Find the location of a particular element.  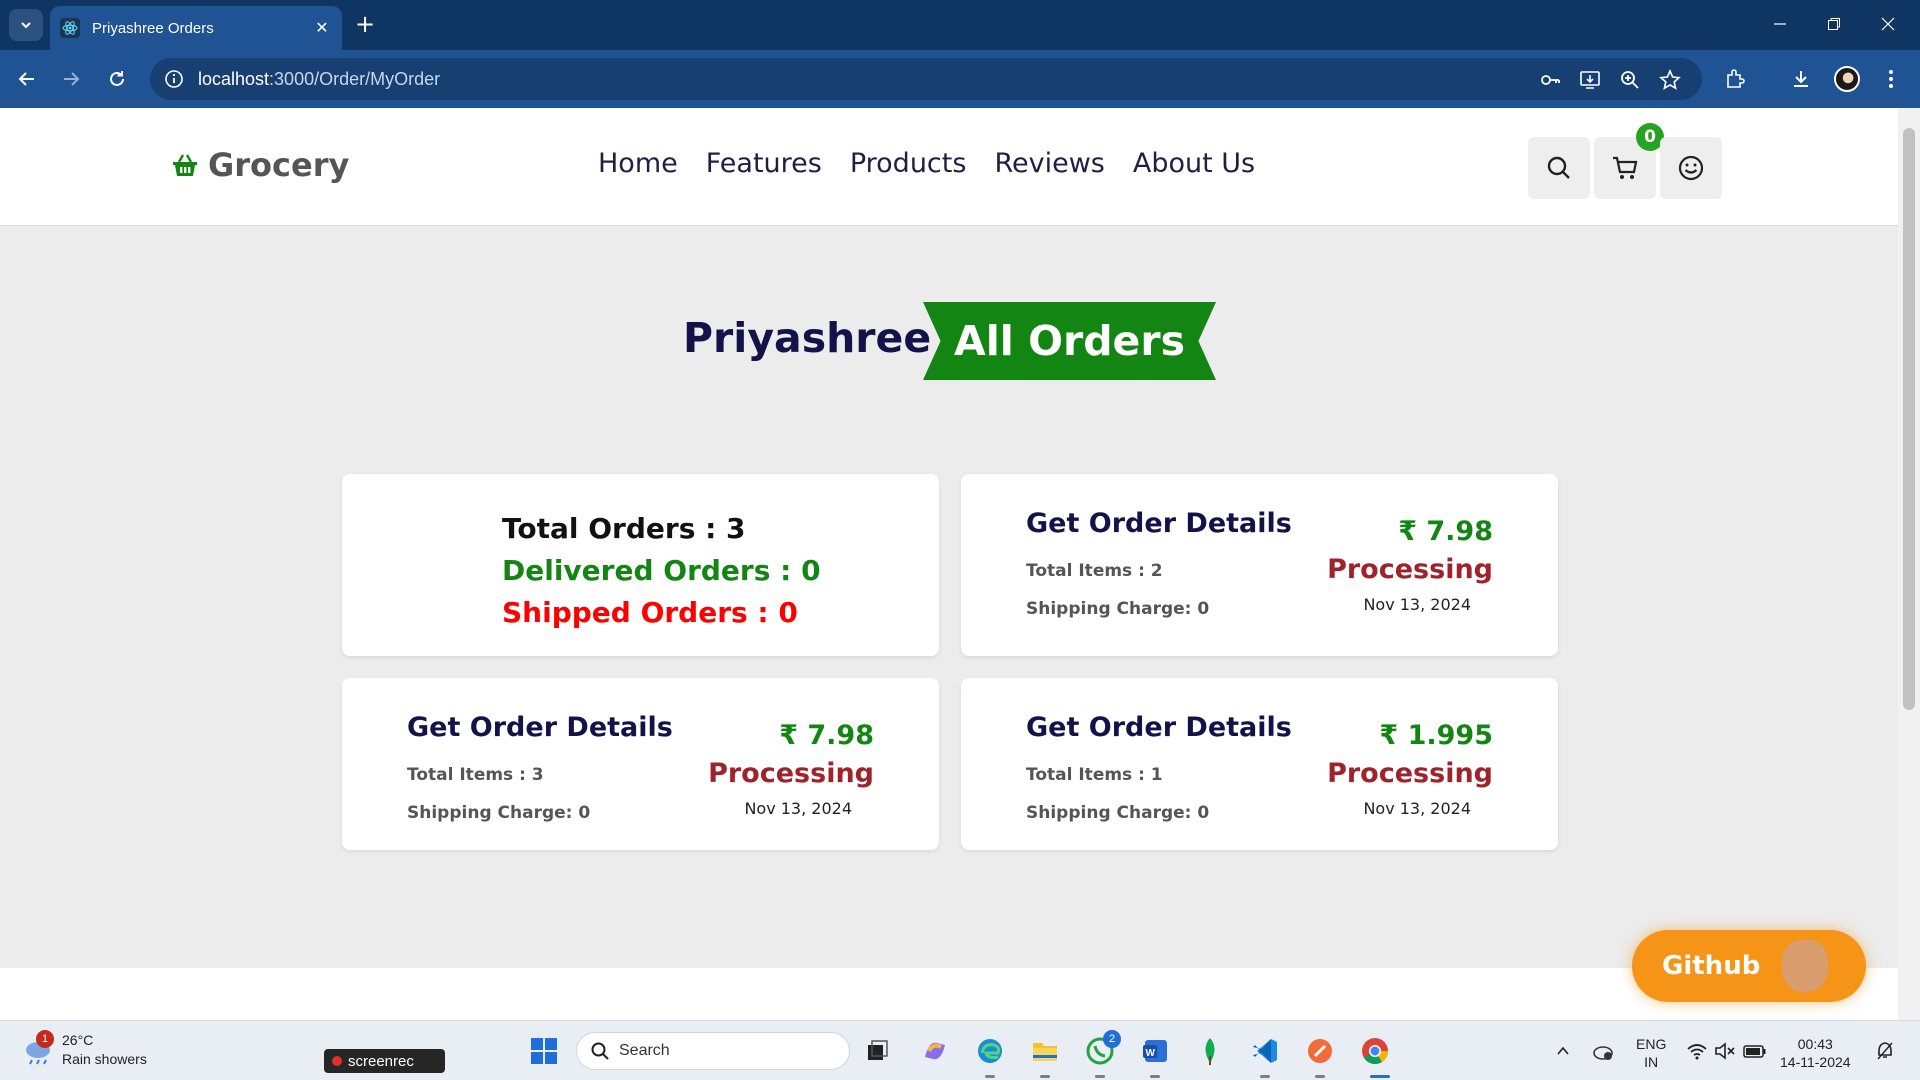

minimize-icon is located at coordinates (1780, 24).